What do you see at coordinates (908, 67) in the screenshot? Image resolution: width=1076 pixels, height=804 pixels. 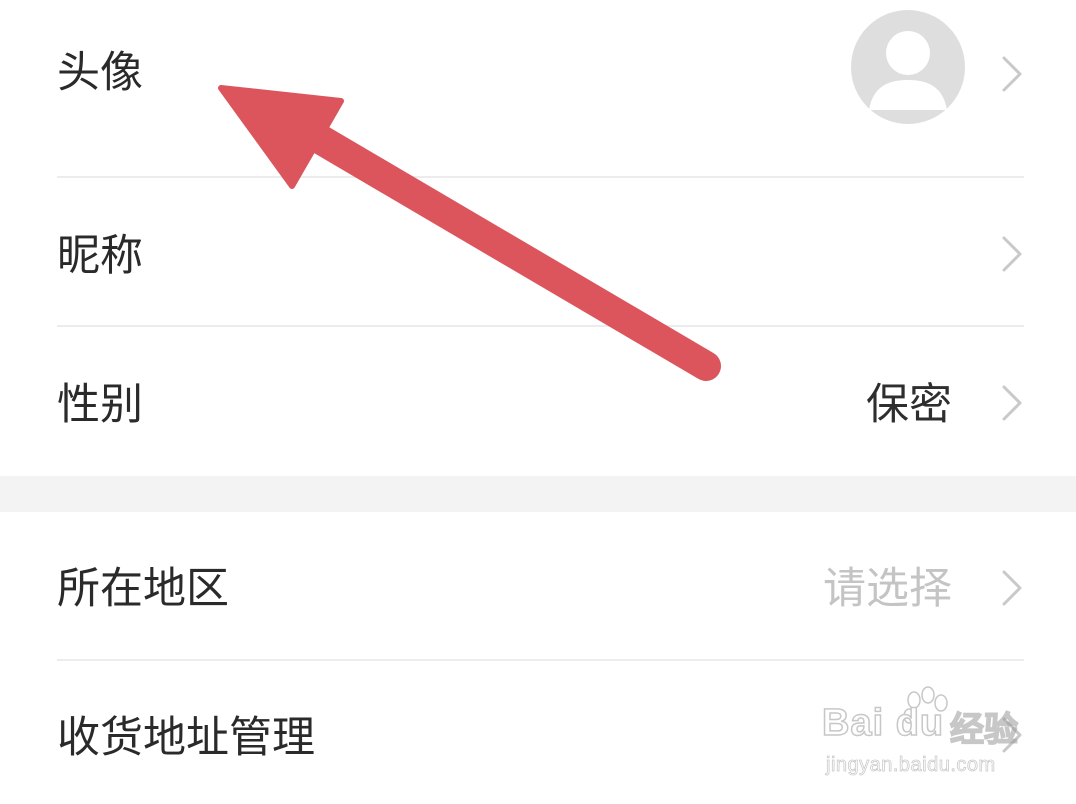 I see `default-avatar-icon` at bounding box center [908, 67].